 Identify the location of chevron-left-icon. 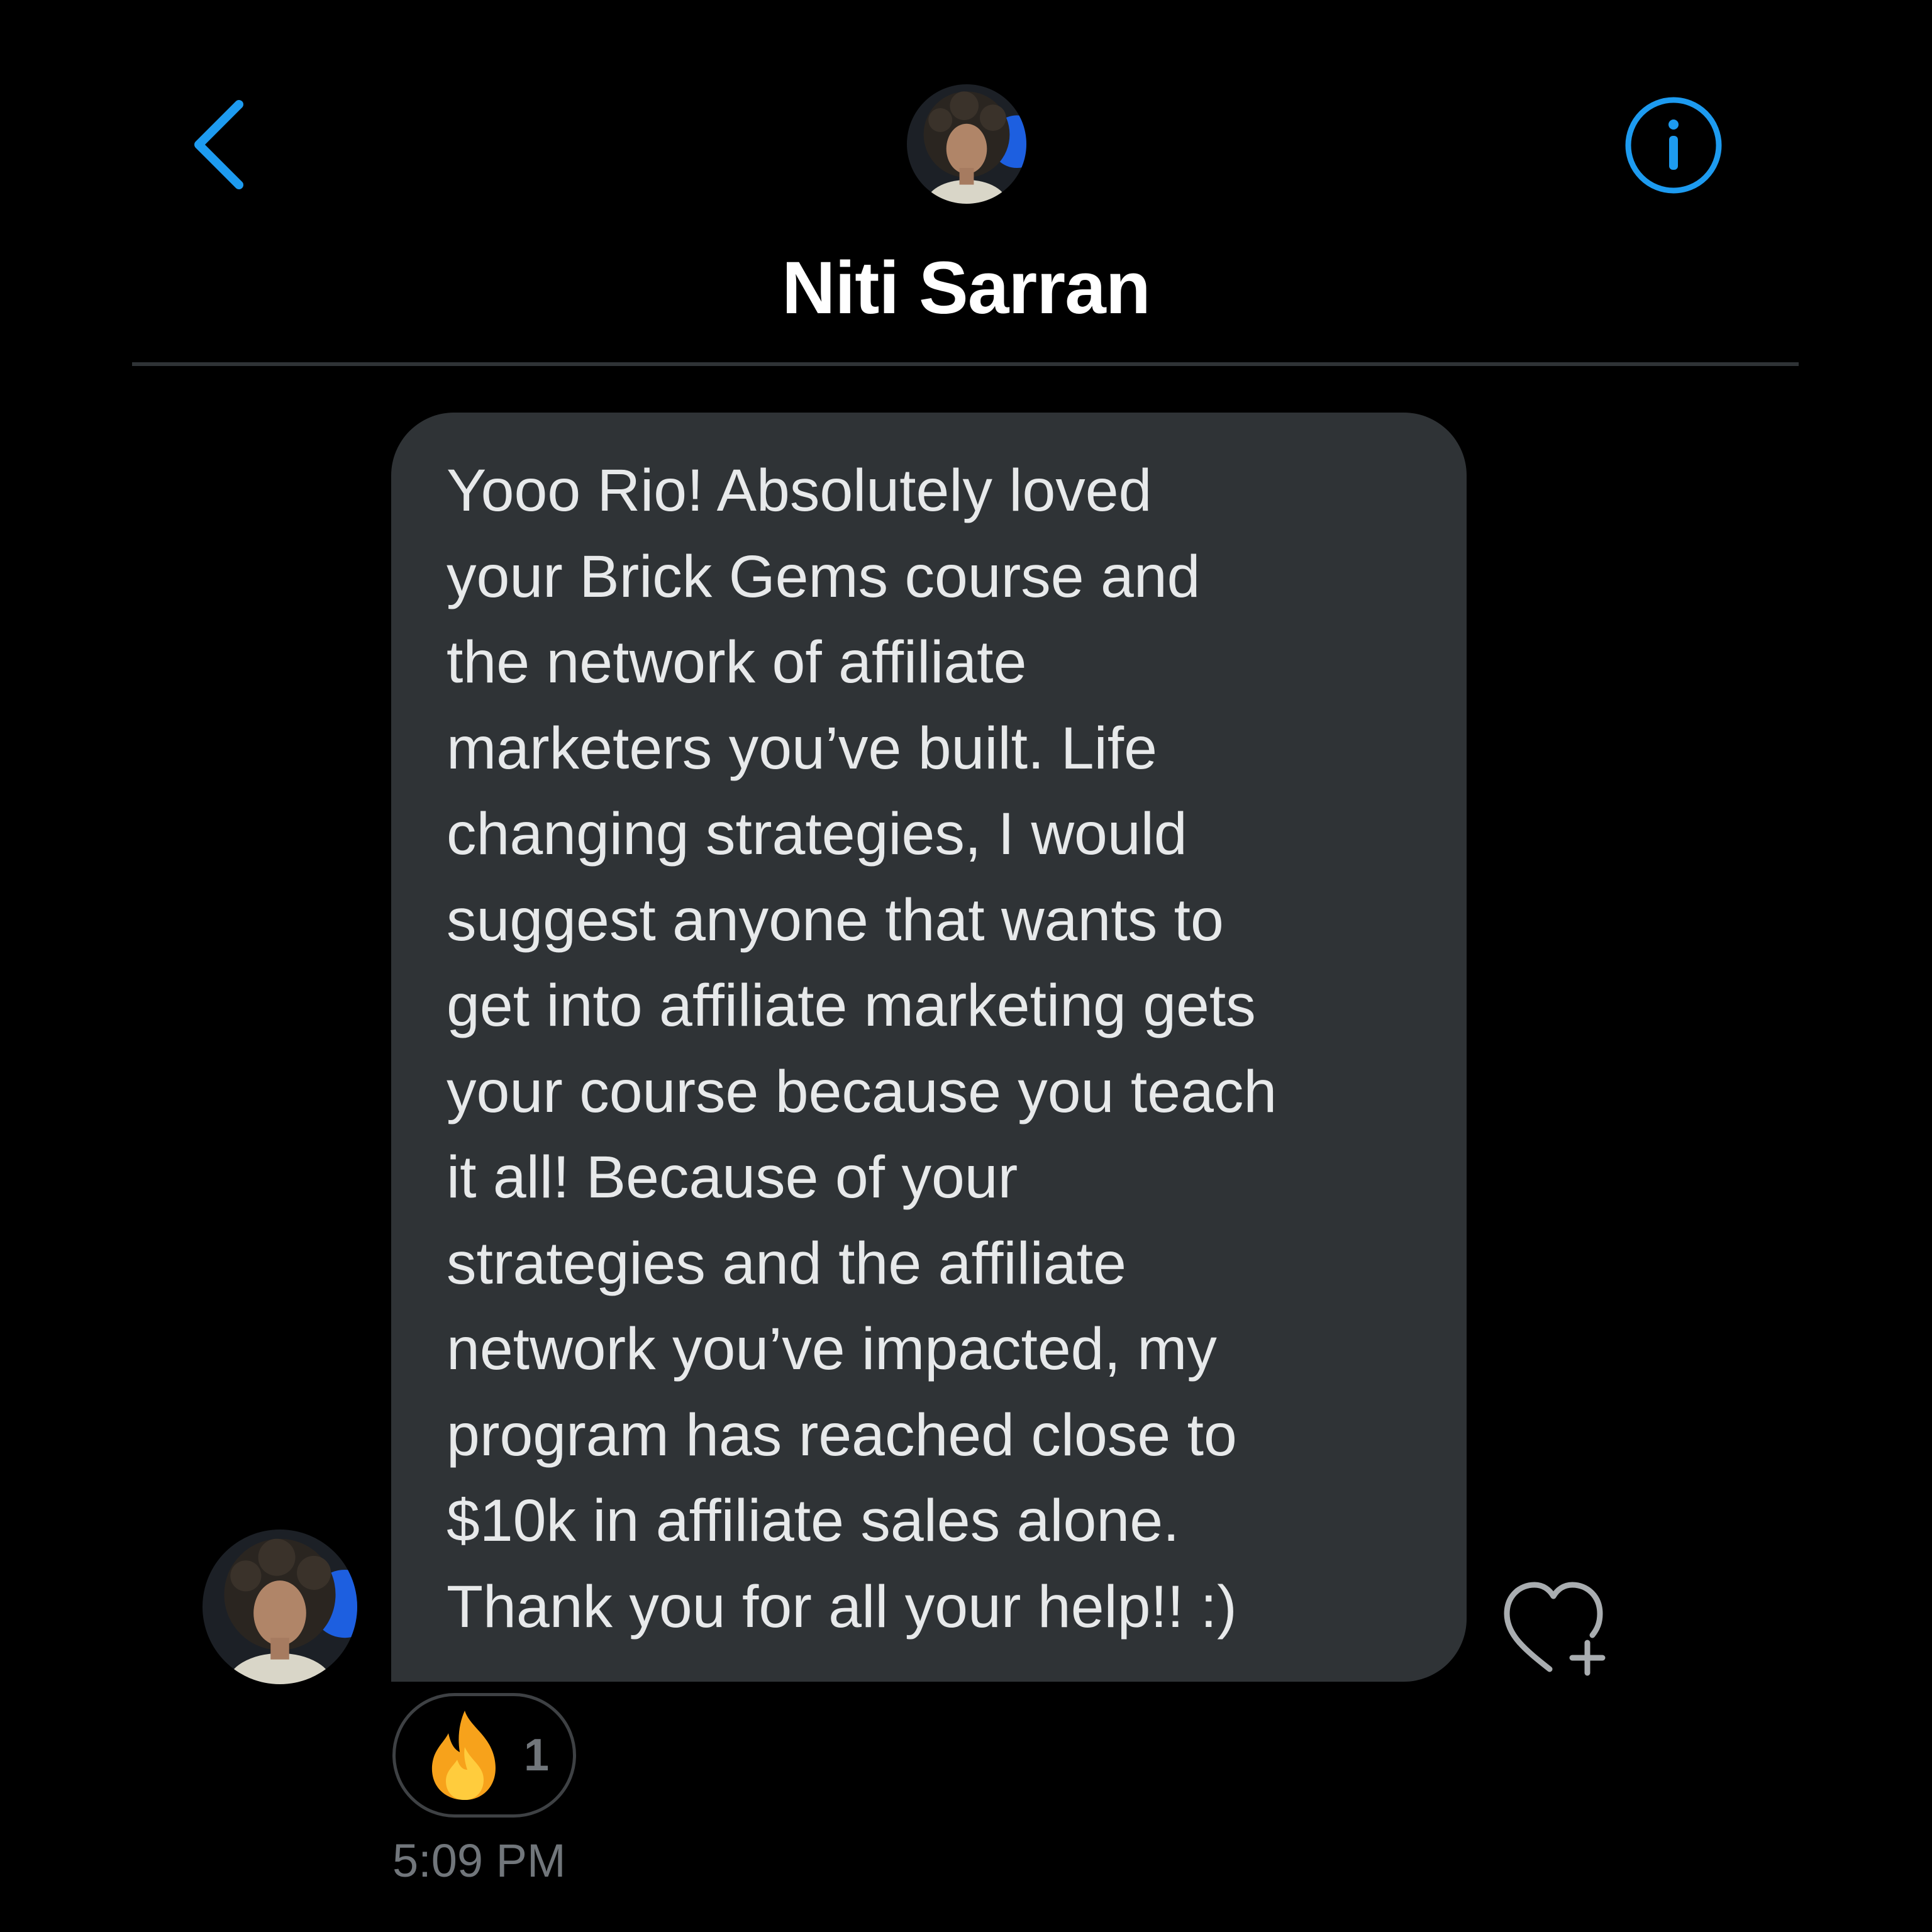
(218, 144).